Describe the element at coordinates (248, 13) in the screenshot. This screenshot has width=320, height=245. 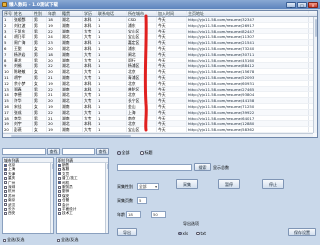
I see `column-header: 主页地址` at that location.